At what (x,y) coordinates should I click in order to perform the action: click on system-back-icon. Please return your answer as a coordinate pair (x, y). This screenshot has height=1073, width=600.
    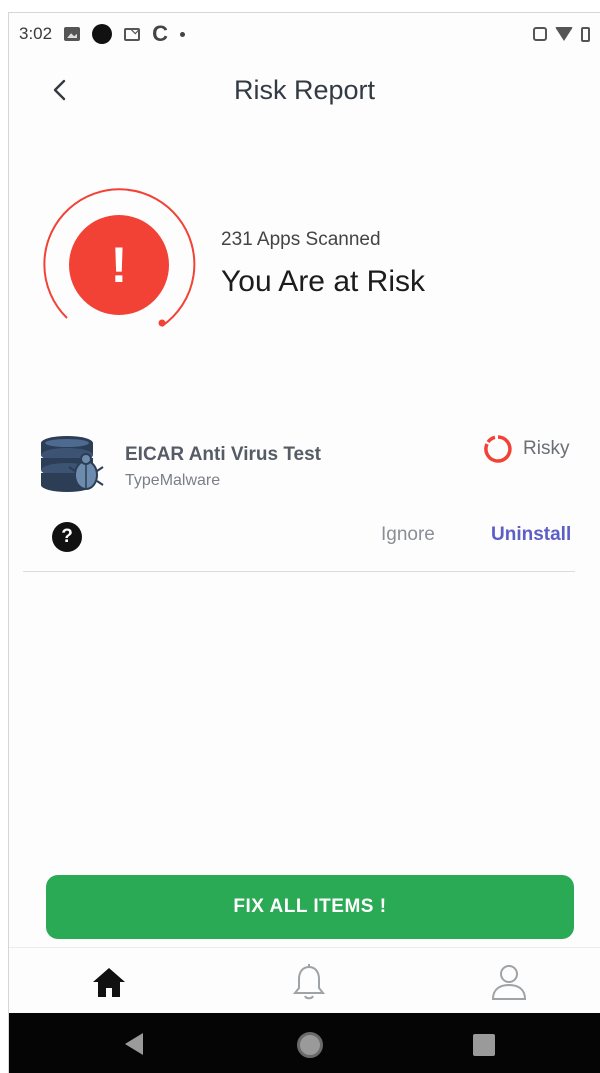
    Looking at the image, I should click on (134, 1044).